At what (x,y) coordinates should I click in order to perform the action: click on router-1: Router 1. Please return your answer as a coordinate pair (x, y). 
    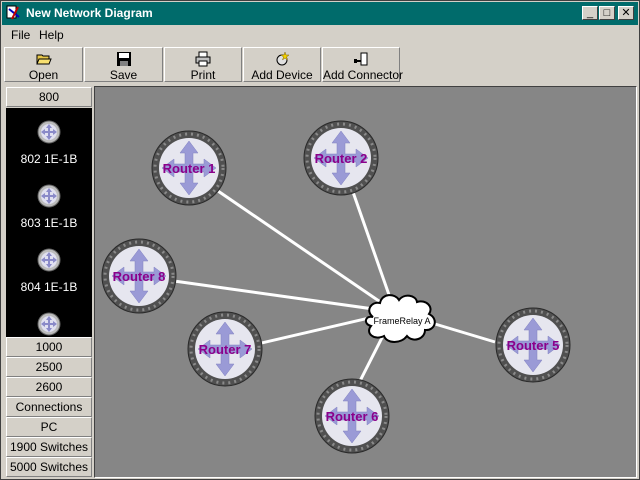
    Looking at the image, I should click on (189, 168).